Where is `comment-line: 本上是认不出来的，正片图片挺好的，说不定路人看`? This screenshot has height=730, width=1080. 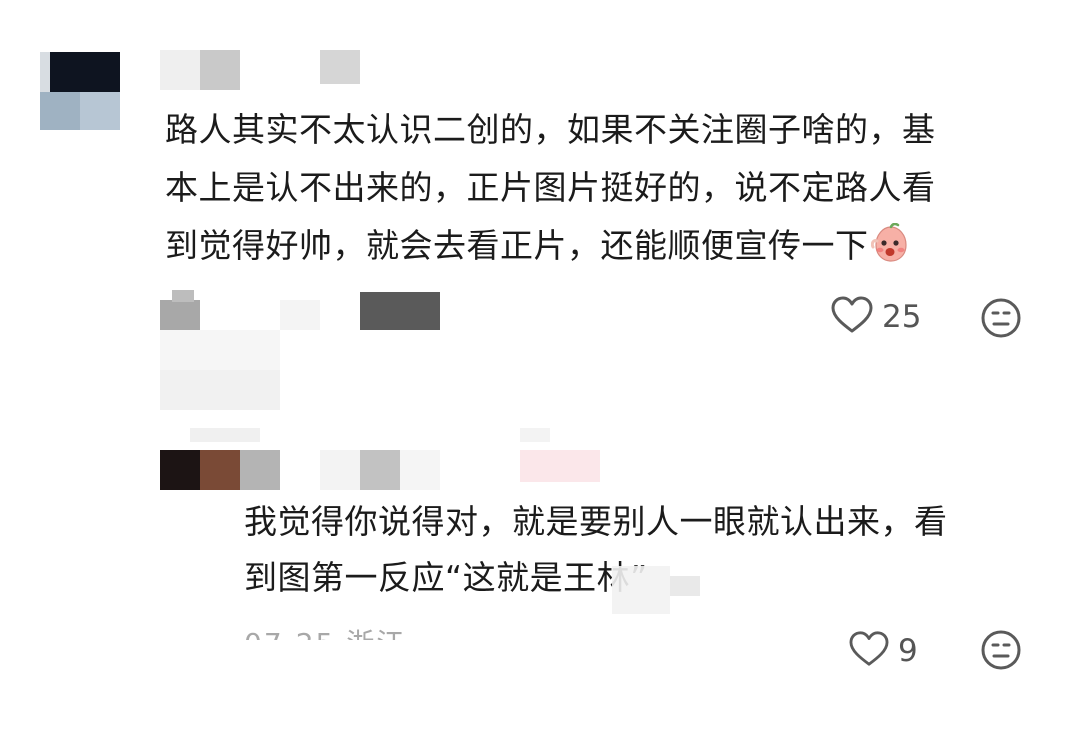
comment-line: 本上是认不出来的，正片图片挺好的，说不定路人看 is located at coordinates (550, 187).